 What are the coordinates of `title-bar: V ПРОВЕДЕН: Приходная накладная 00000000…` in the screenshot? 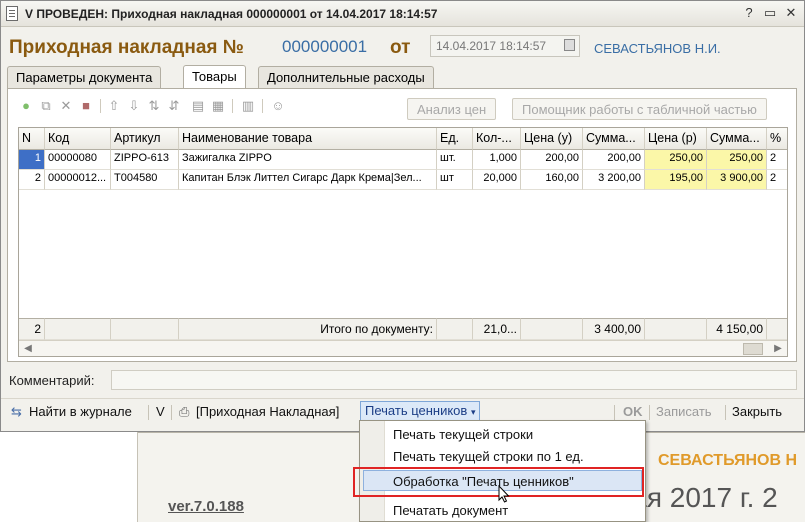 It's located at (402, 14).